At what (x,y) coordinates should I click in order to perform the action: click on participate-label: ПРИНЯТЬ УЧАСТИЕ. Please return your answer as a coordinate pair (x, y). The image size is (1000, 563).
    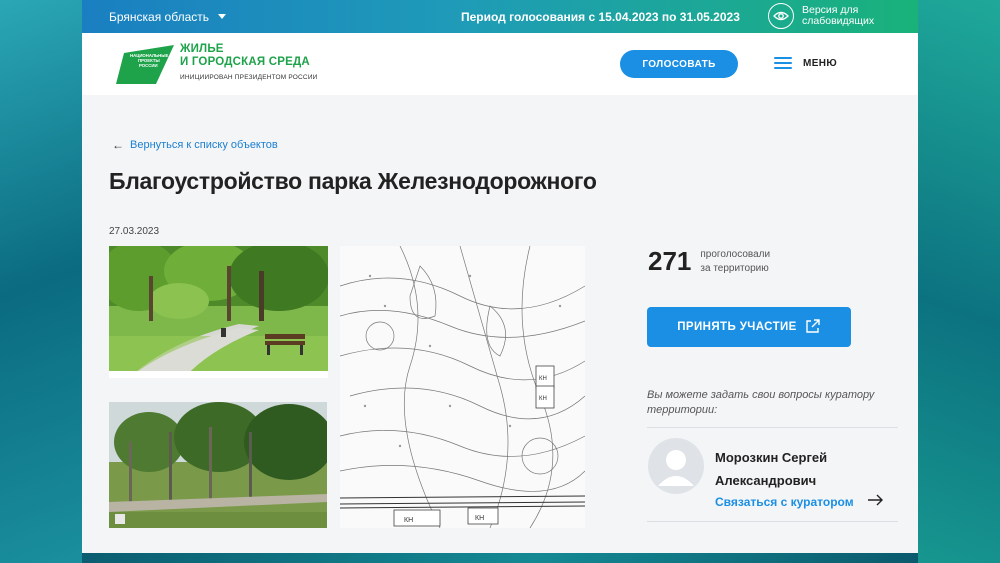
    Looking at the image, I should click on (737, 327).